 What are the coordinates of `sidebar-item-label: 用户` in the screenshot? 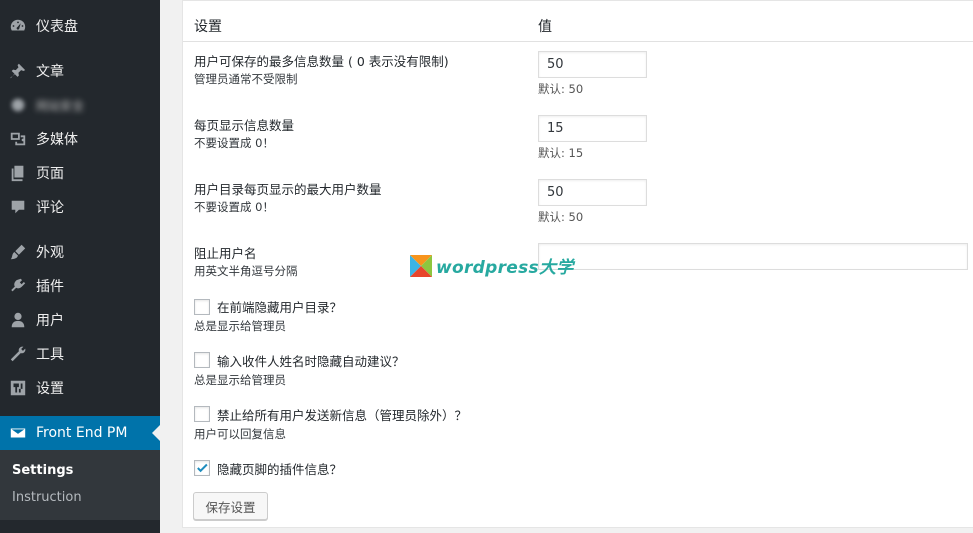 It's located at (50, 321).